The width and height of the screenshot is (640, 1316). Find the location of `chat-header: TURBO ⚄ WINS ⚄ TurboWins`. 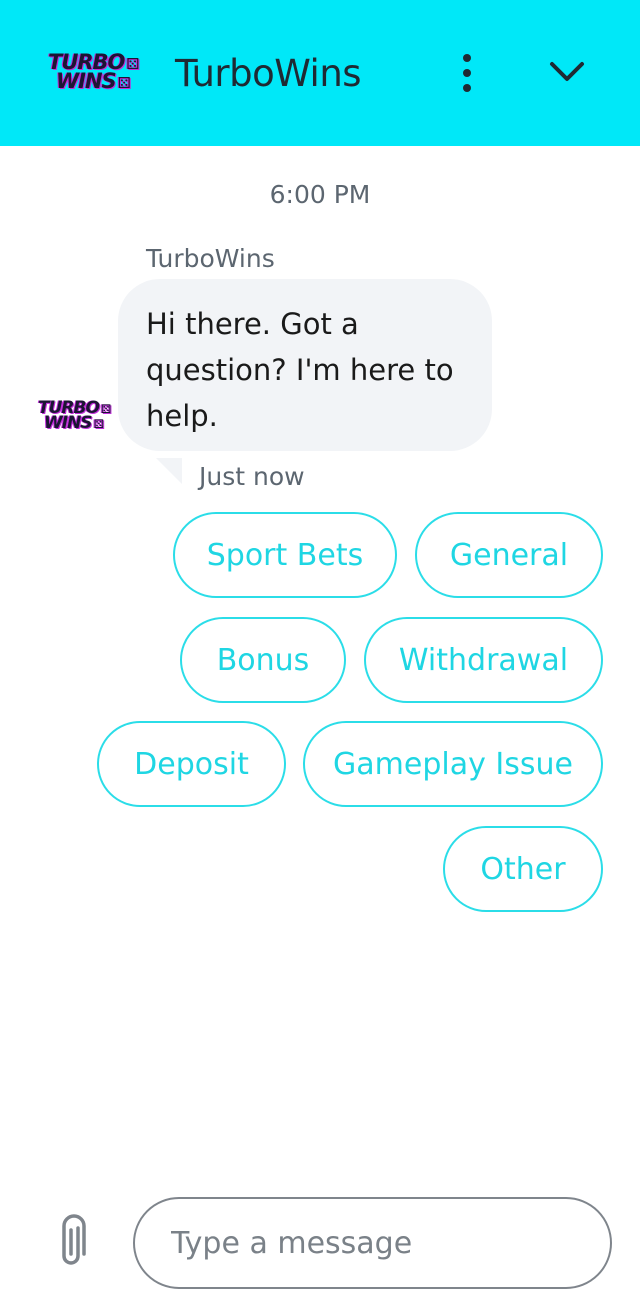

chat-header: TURBO ⚄ WINS ⚄ TurboWins is located at coordinates (320, 73).